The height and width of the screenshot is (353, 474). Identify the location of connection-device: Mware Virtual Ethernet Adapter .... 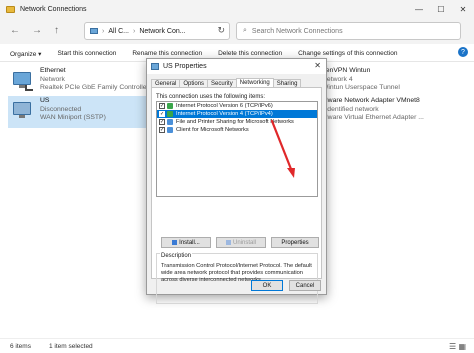
(373, 117).